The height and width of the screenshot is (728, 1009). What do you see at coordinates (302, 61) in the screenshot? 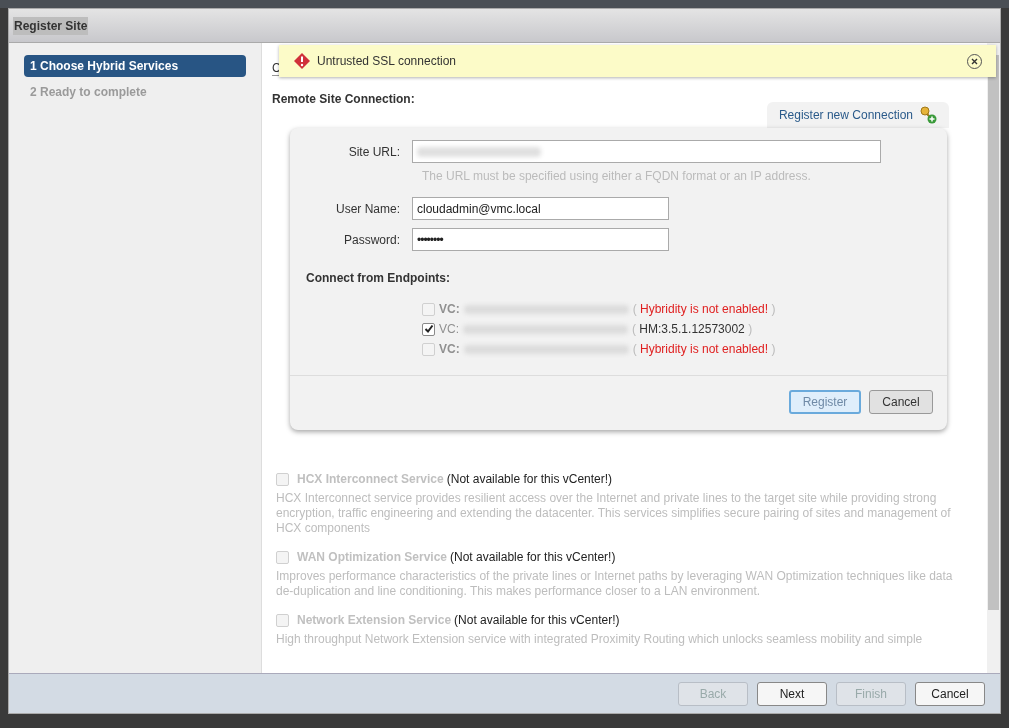
I see `warning-icon` at bounding box center [302, 61].